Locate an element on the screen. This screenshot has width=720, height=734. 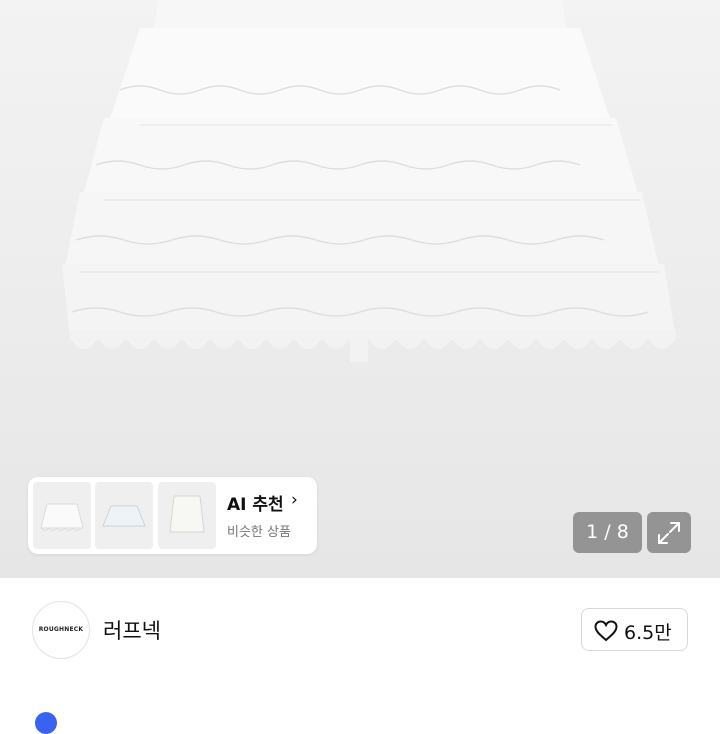
brand-logo-text: ROUGHNECK is located at coordinates (61, 629).